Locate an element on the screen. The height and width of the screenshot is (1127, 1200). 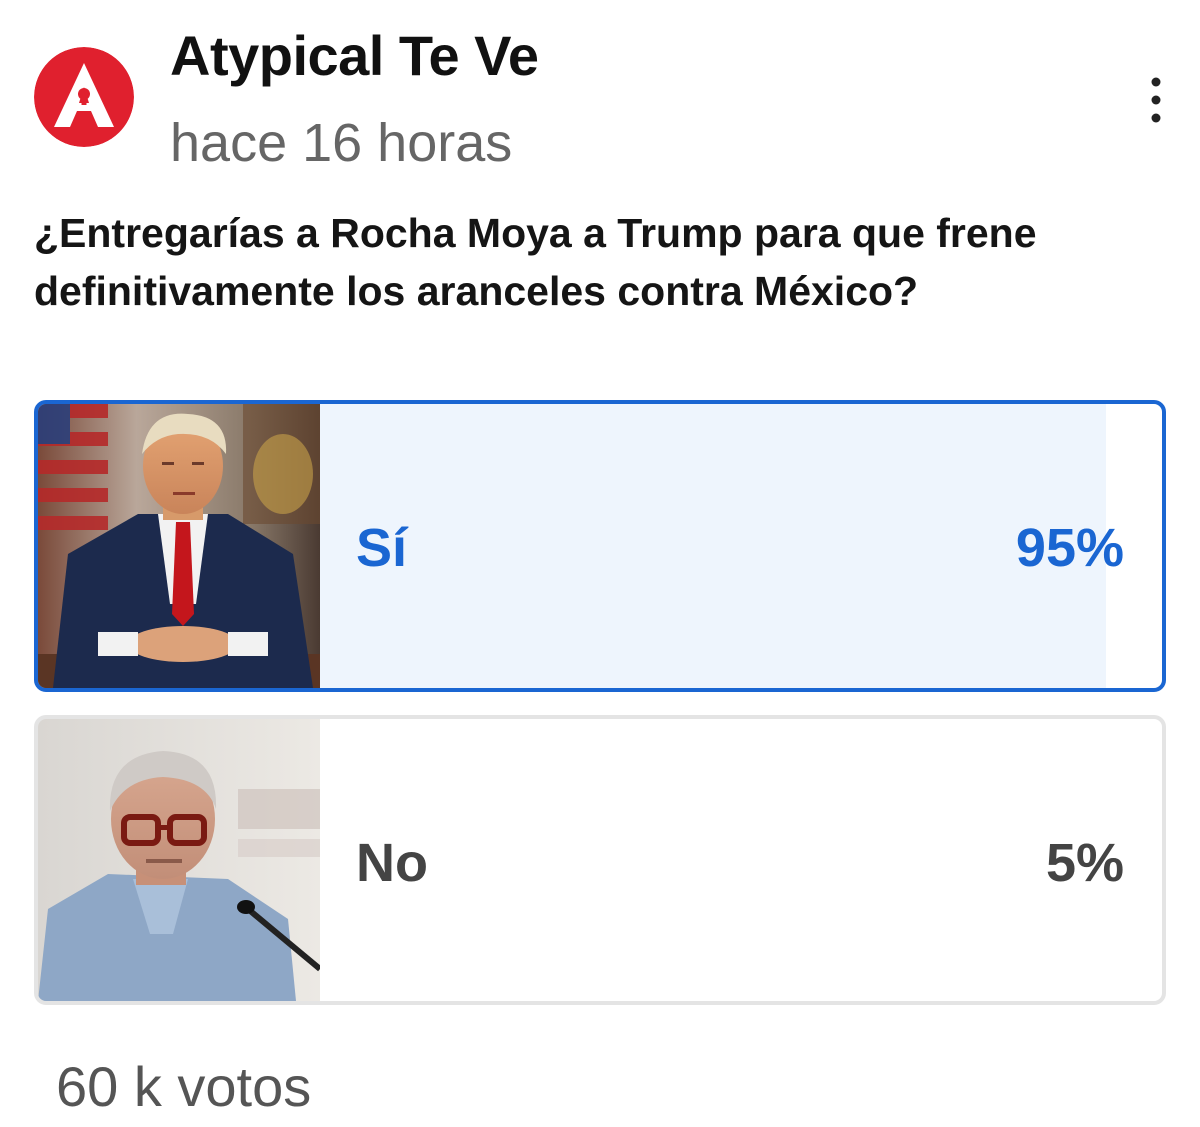
channel-avatar is located at coordinates (84, 97).